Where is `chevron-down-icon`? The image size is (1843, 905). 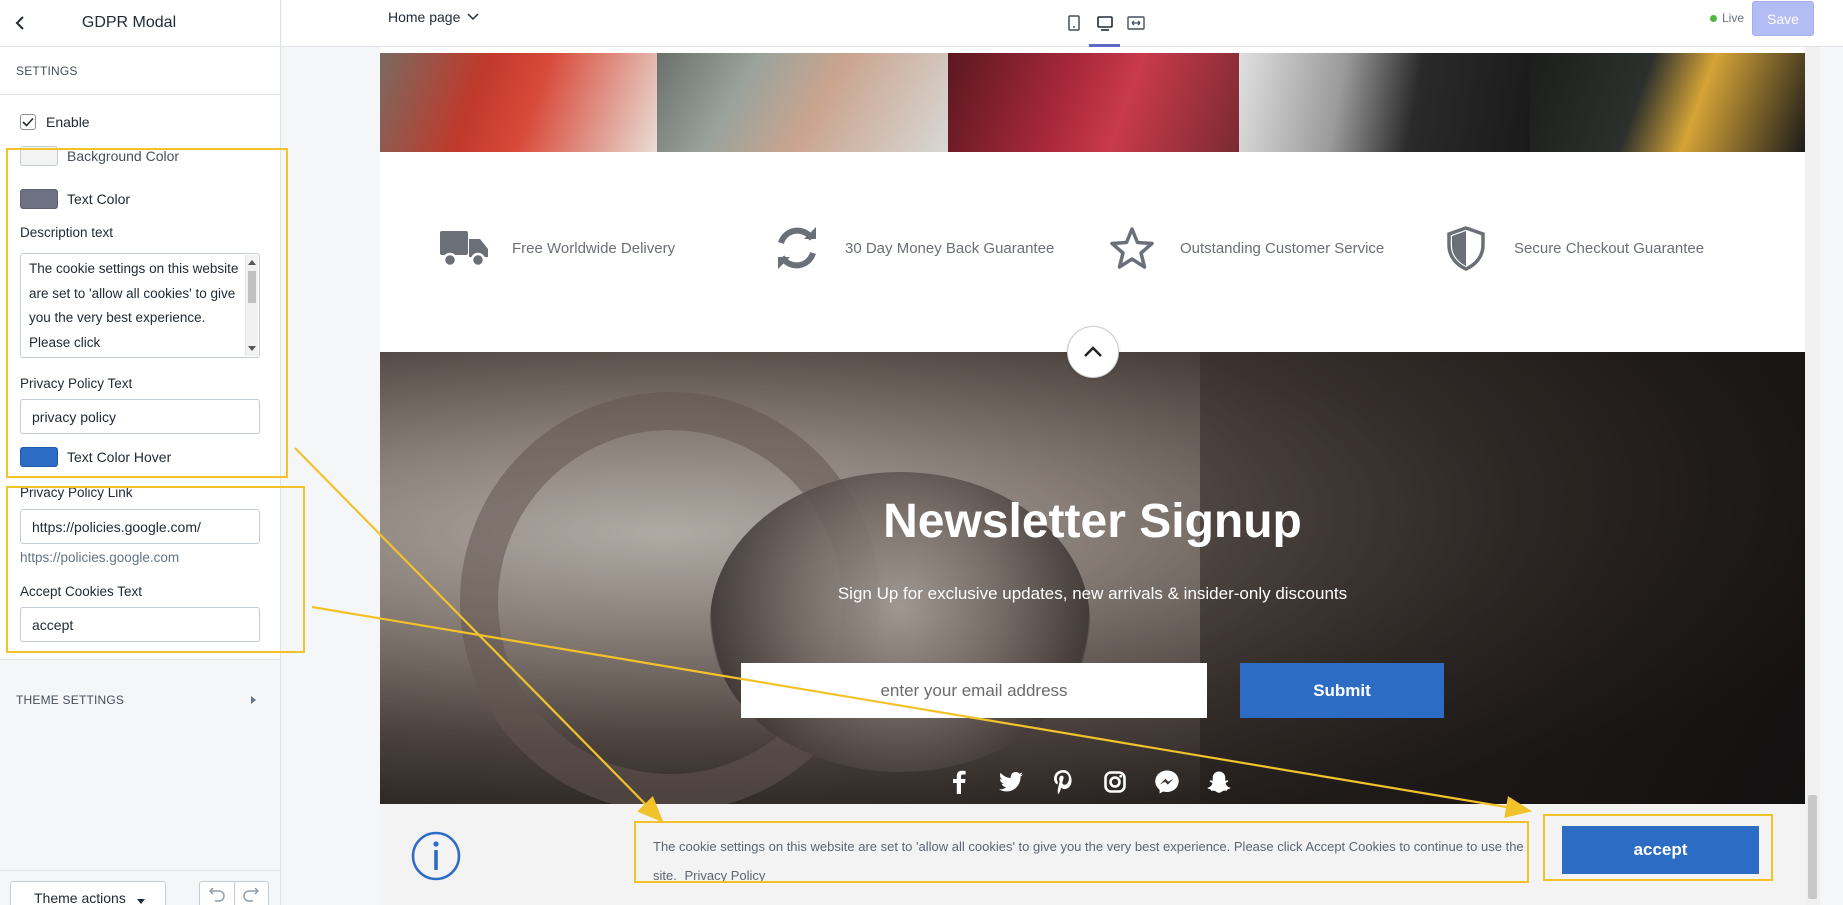
chevron-down-icon is located at coordinates (473, 17).